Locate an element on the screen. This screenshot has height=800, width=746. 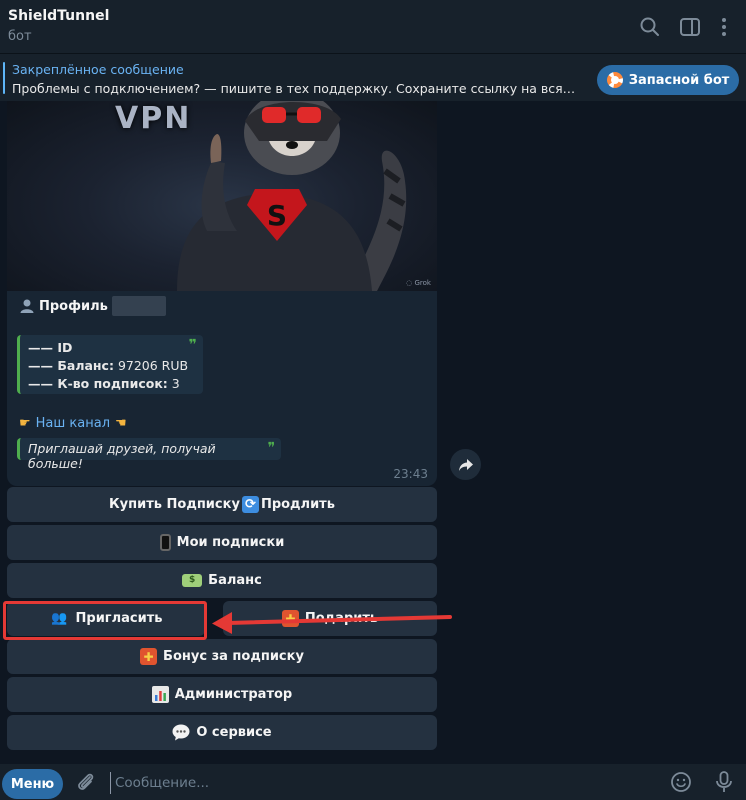
forward-button is located at coordinates (465, 464).